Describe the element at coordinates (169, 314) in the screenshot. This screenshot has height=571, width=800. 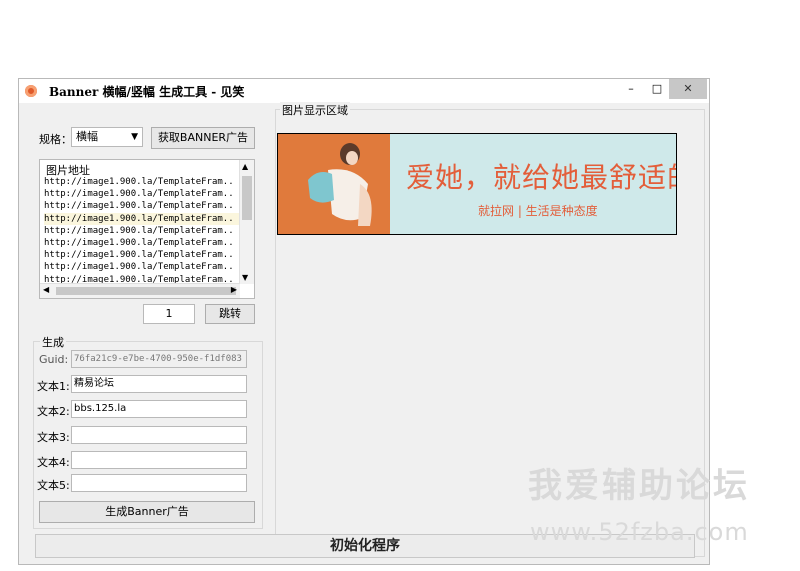
I see `page-number-input: 1` at that location.